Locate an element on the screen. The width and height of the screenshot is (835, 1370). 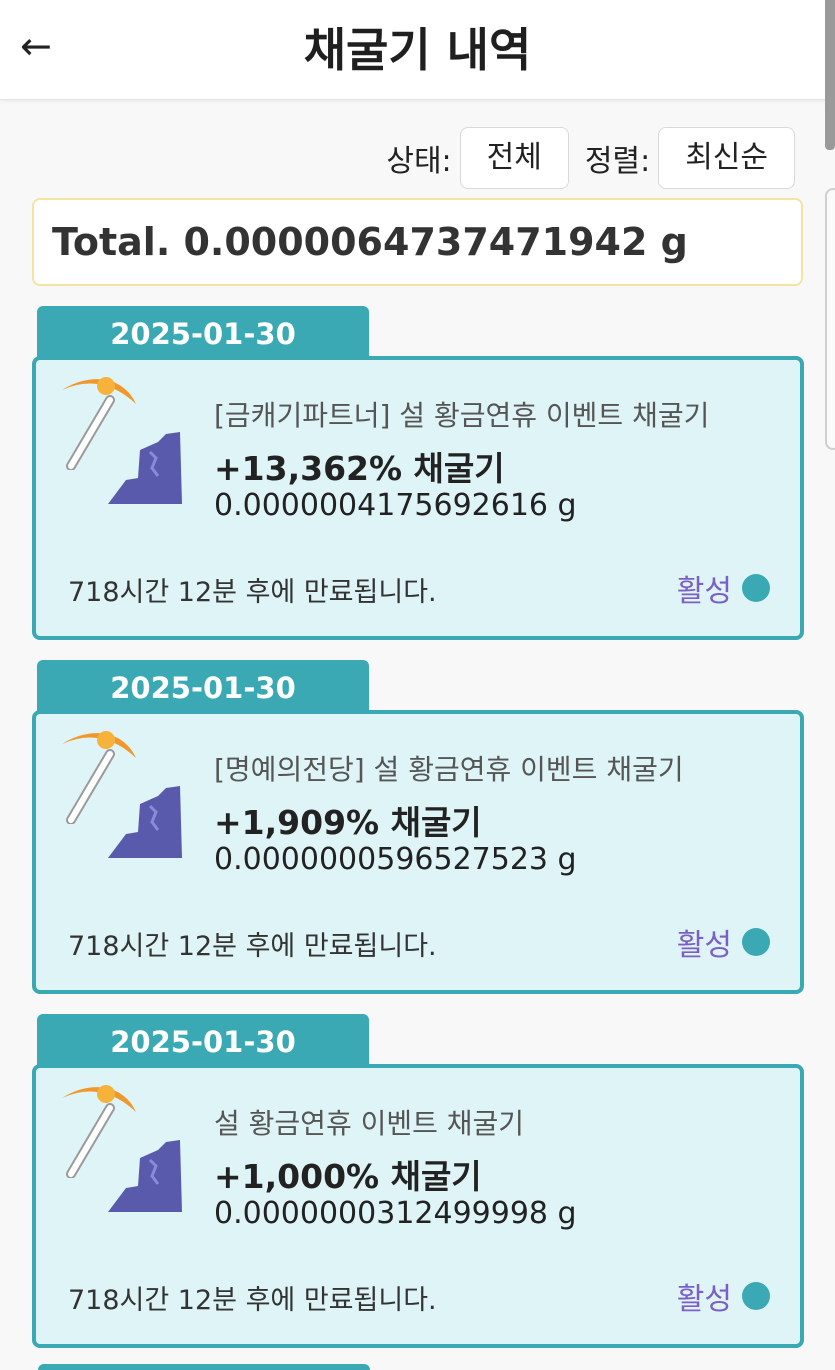
page-title: 채굴기 내역 is located at coordinates (417, 50).